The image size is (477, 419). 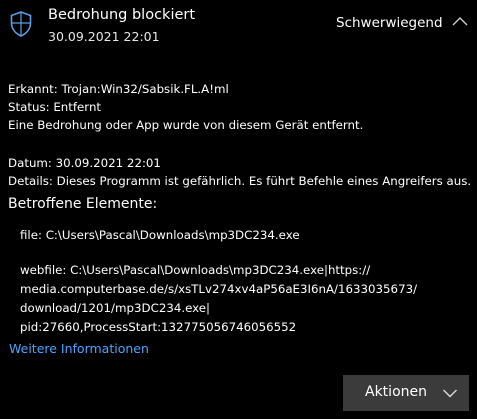 I want to click on more-info-link: Weitere Informationen, so click(x=79, y=348).